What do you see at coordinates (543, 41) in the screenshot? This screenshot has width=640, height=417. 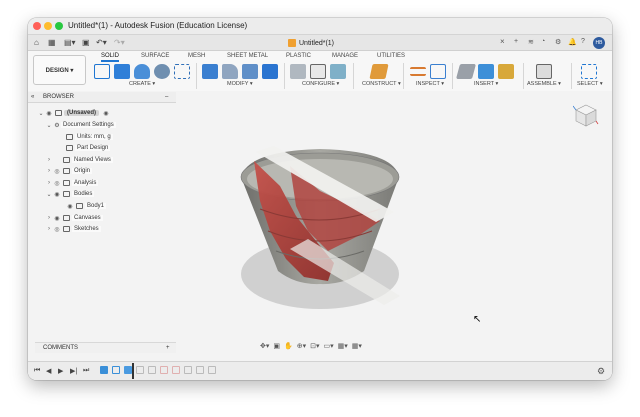 I see `job-status-icon: ◔` at bounding box center [543, 41].